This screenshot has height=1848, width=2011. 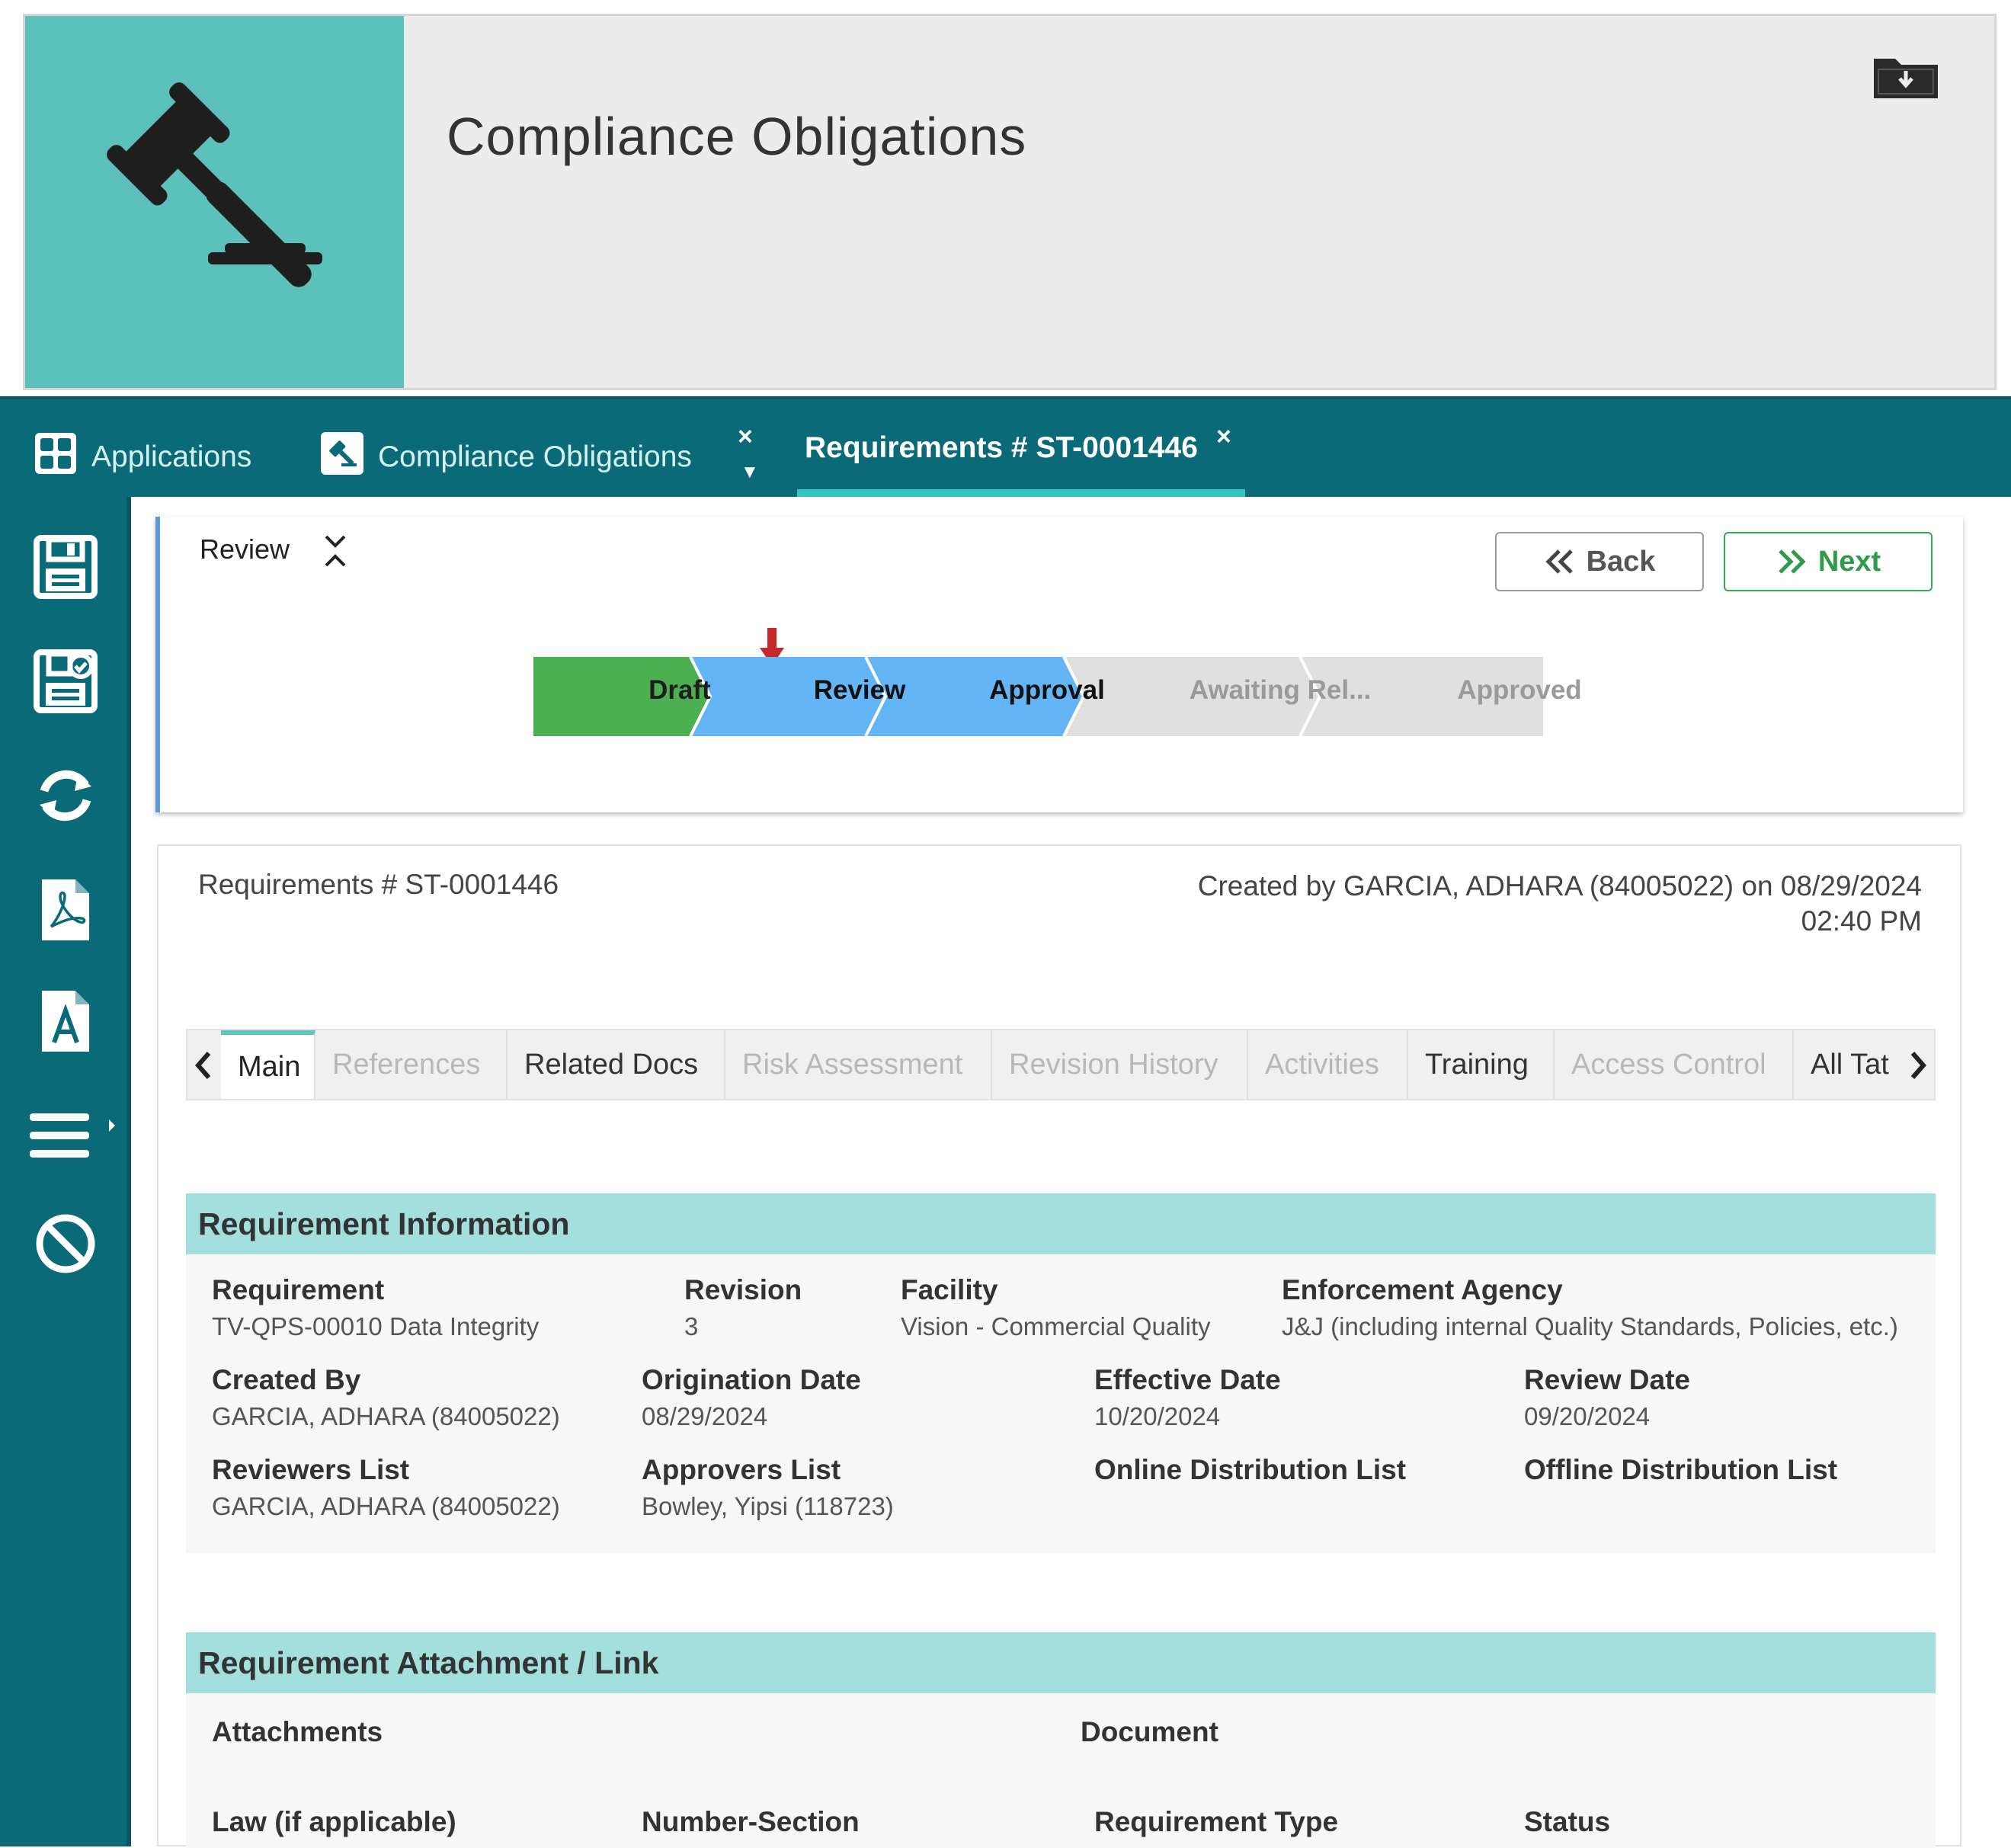 I want to click on tab-requirement-record: Requirements # ST-0001446, so click(x=1001, y=448).